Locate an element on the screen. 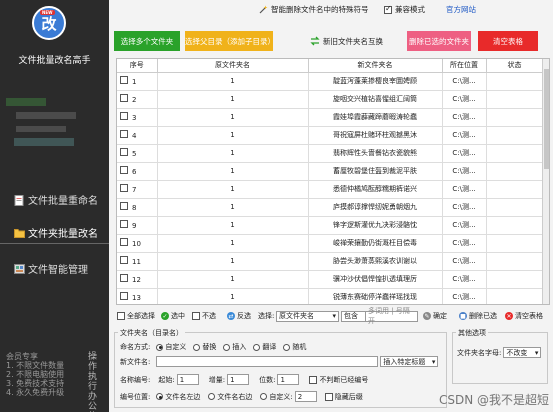 The height and width of the screenshot is (412, 553). row-num-text: 8 is located at coordinates (134, 208).